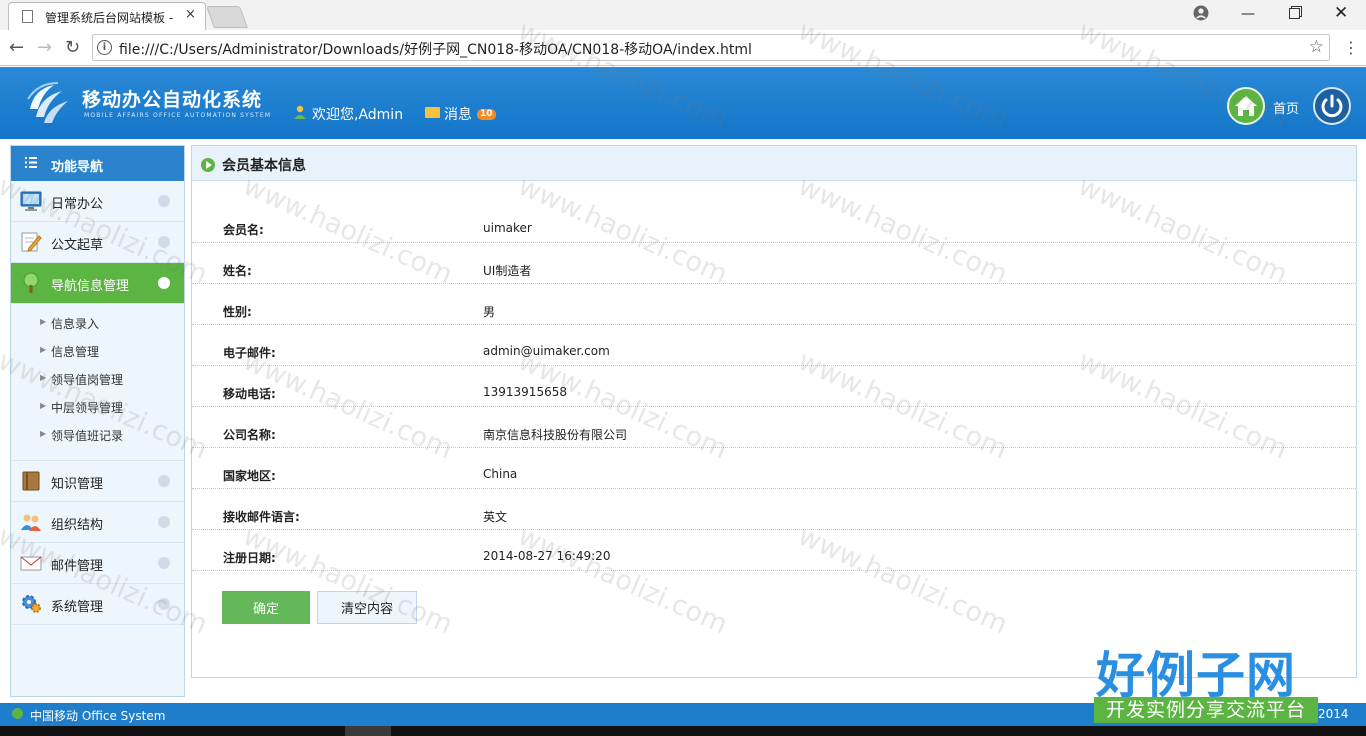 The width and height of the screenshot is (1366, 736). I want to click on panel-title: 会员基本信息, so click(264, 166).